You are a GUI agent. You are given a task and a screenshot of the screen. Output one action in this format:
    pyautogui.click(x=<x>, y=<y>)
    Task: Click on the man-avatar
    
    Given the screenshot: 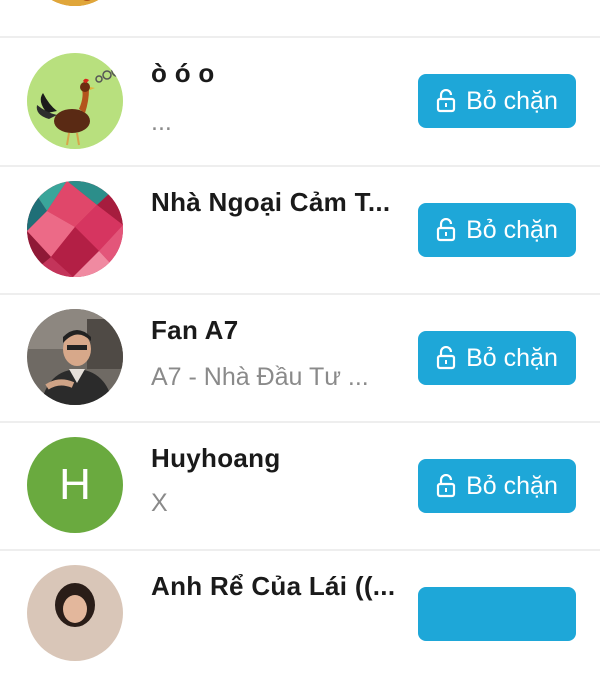 What is the action you would take?
    pyautogui.click(x=75, y=357)
    